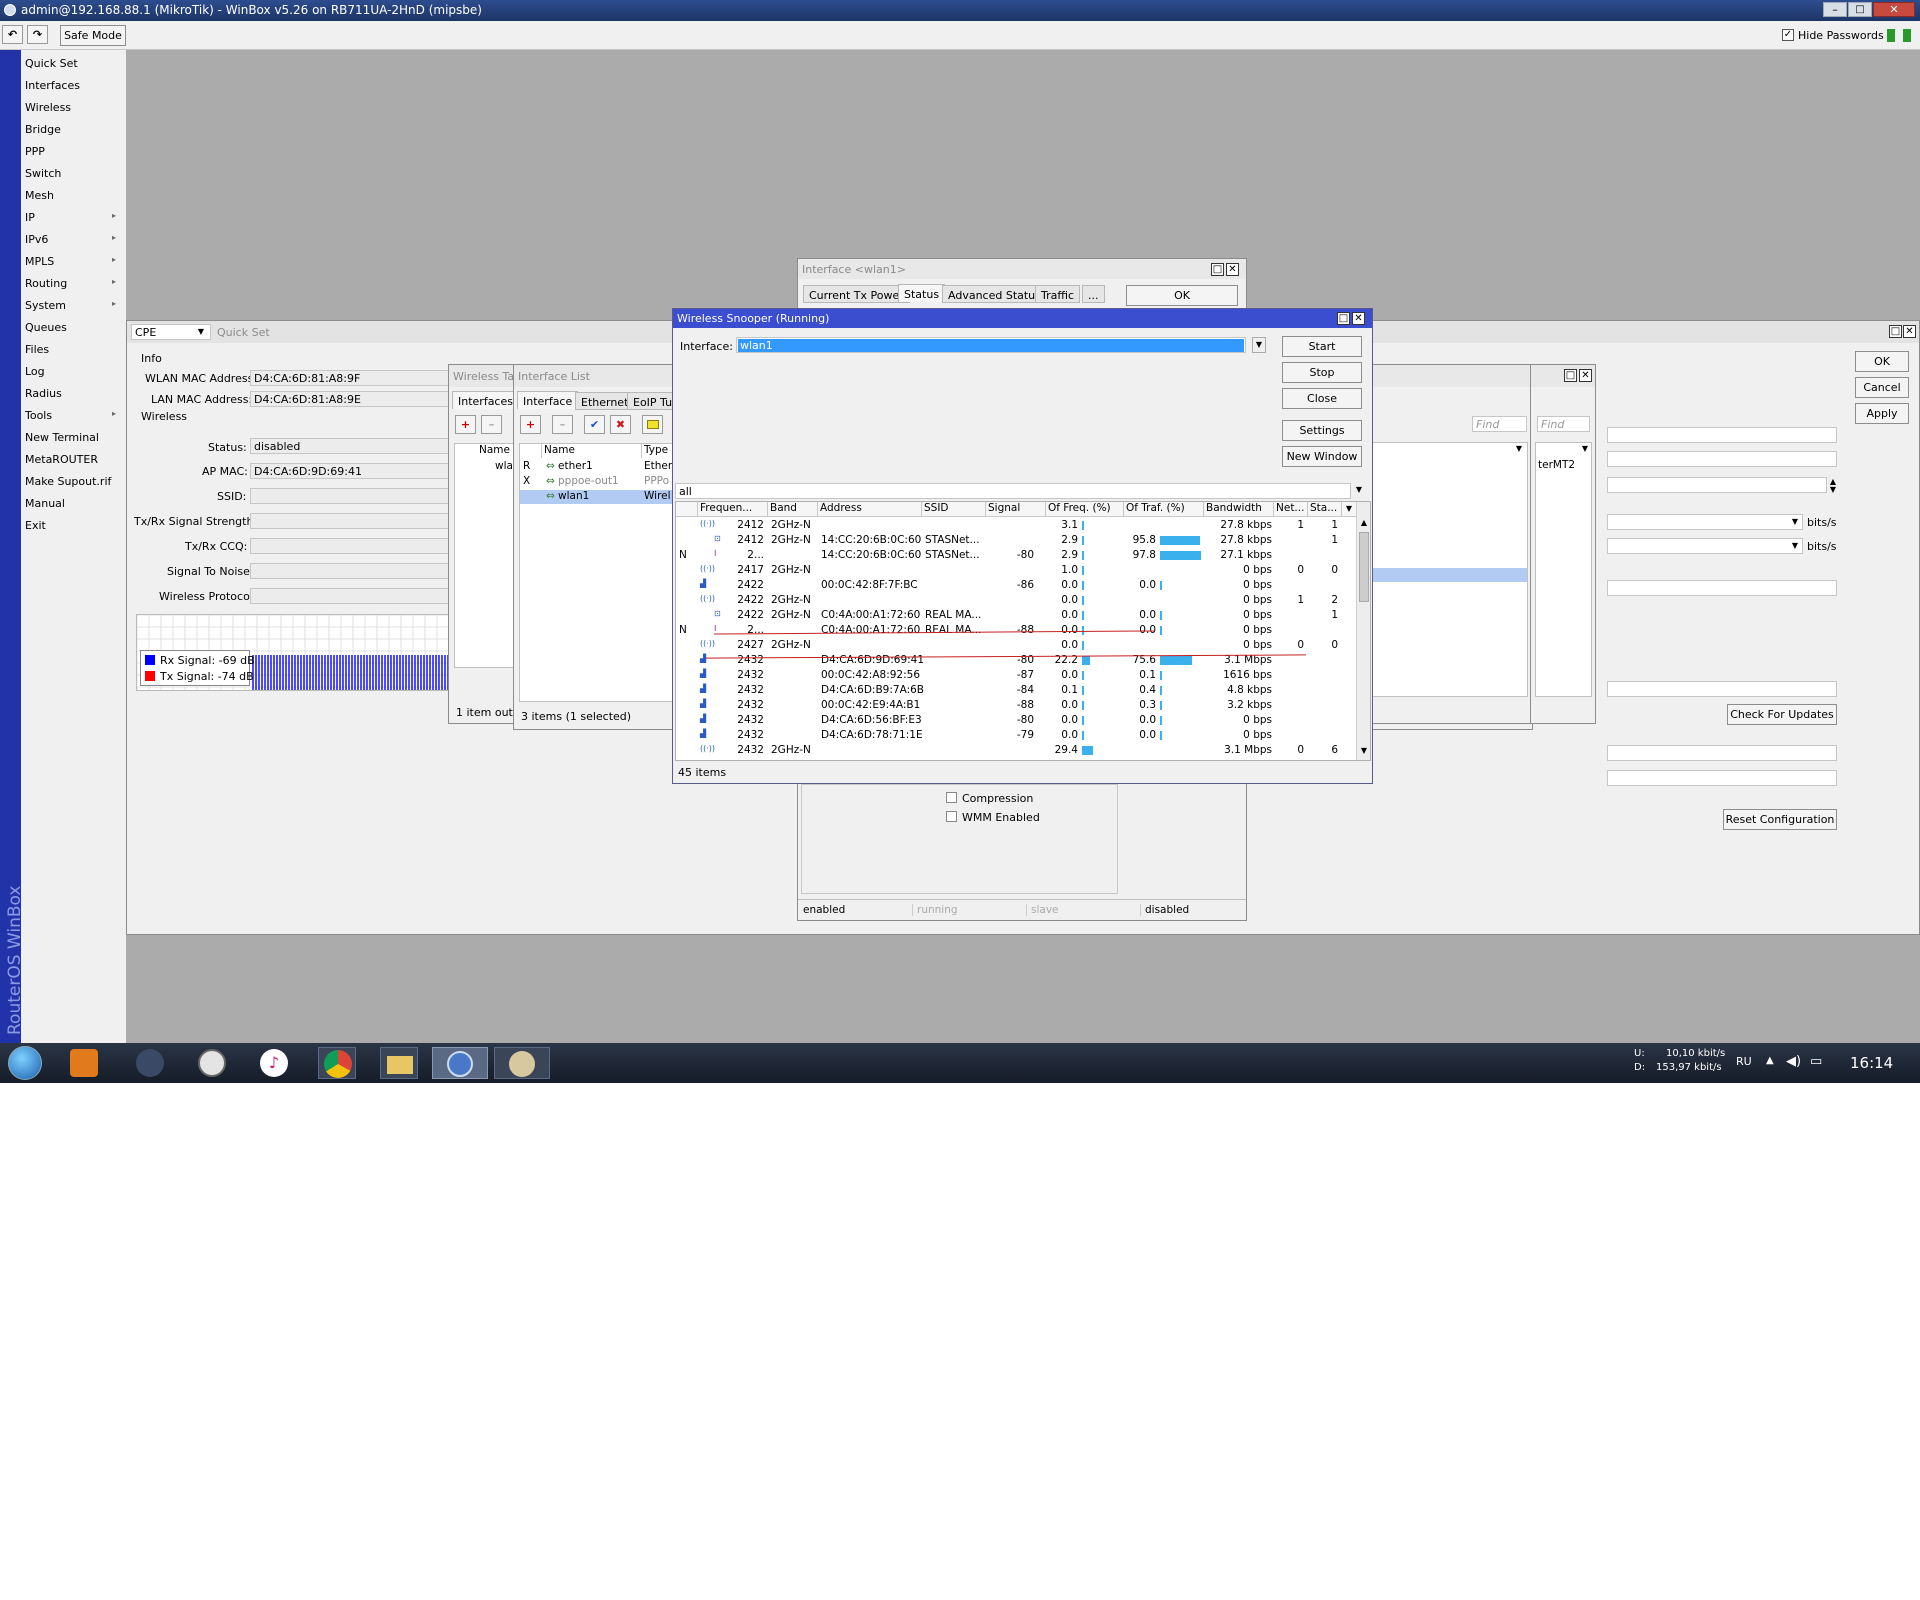  What do you see at coordinates (73, 198) in the screenshot?
I see `sidebar-item-mesh: Mesh` at bounding box center [73, 198].